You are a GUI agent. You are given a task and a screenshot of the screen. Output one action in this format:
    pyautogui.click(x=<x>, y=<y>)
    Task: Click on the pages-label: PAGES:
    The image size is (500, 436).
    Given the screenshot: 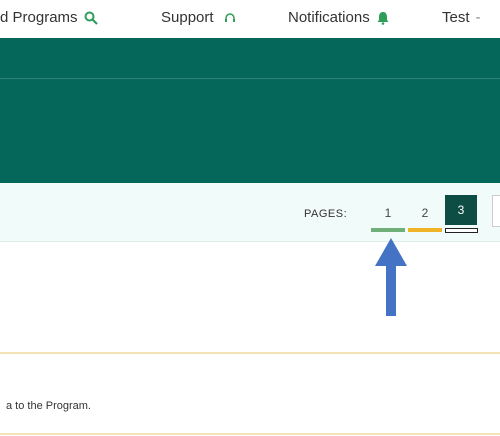 What is the action you would take?
    pyautogui.click(x=326, y=214)
    